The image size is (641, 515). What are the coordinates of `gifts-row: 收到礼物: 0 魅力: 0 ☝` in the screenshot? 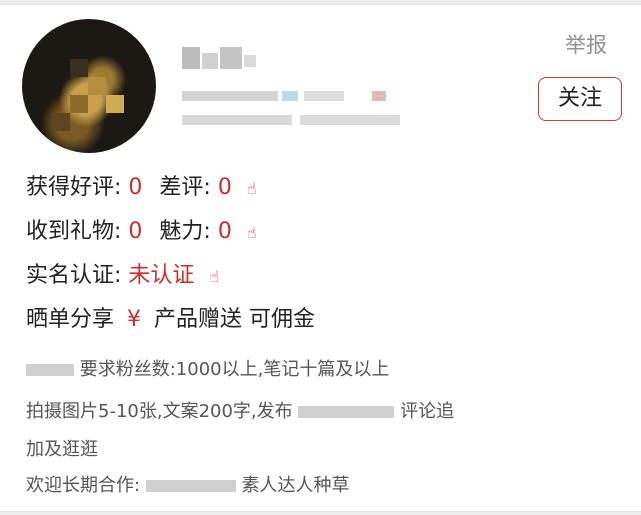 It's located at (141, 229).